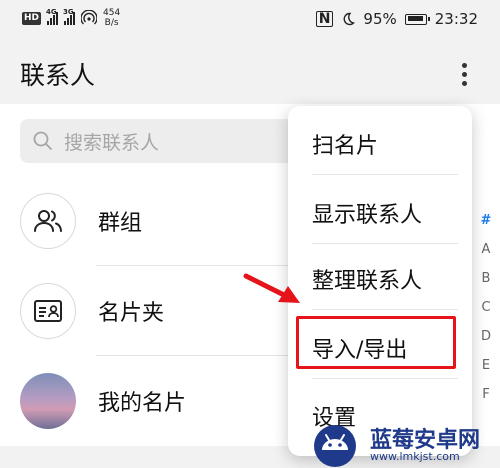 This screenshot has height=468, width=500. What do you see at coordinates (112, 13) in the screenshot?
I see `speed-value: 454` at bounding box center [112, 13].